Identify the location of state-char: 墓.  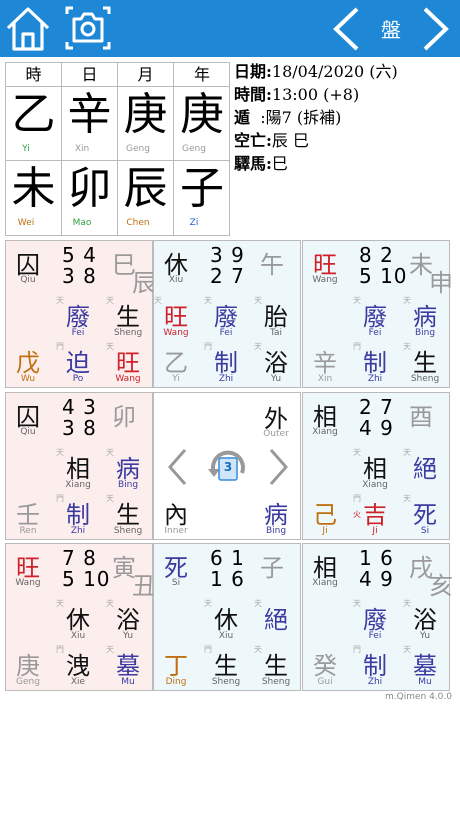
(128, 666).